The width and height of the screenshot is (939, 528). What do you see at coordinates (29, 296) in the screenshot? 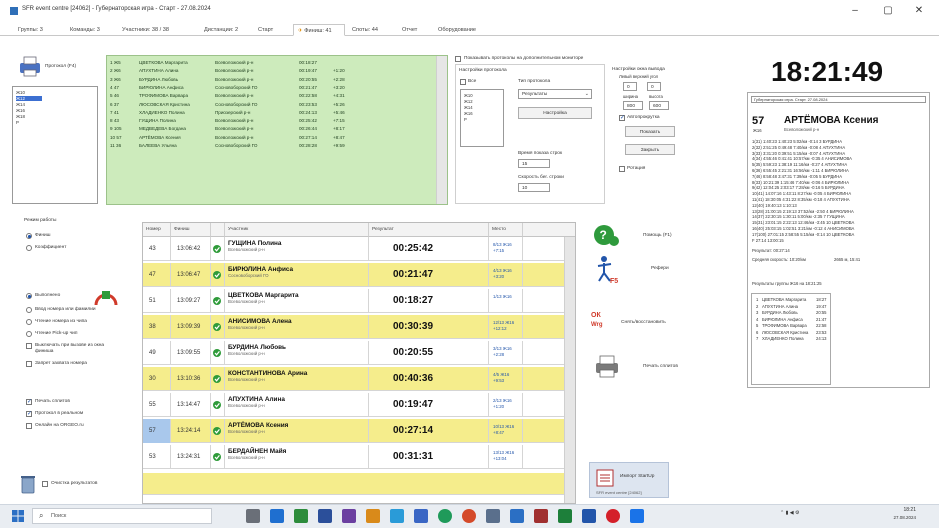
I see `option-done-radio` at bounding box center [29, 296].